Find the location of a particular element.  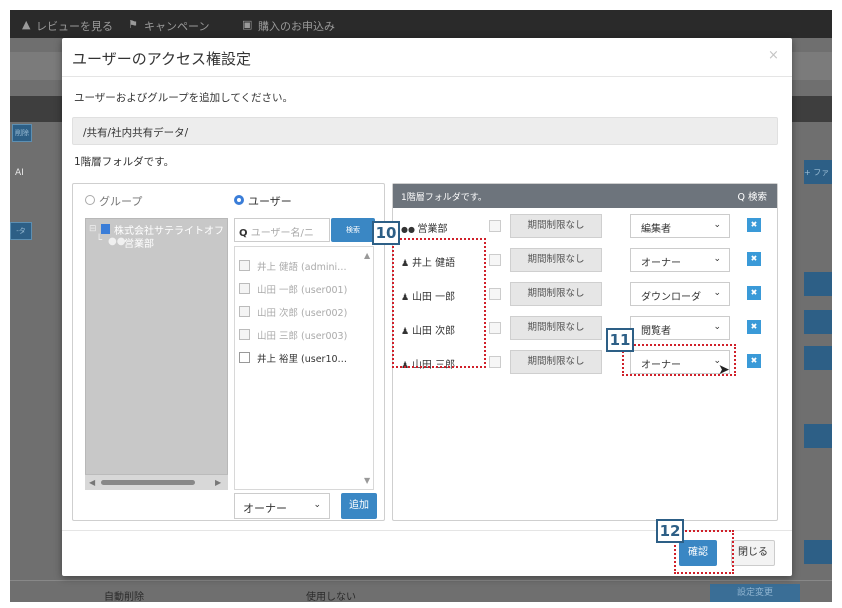

nav-purchase-link: 購入のお申込み is located at coordinates (296, 26).